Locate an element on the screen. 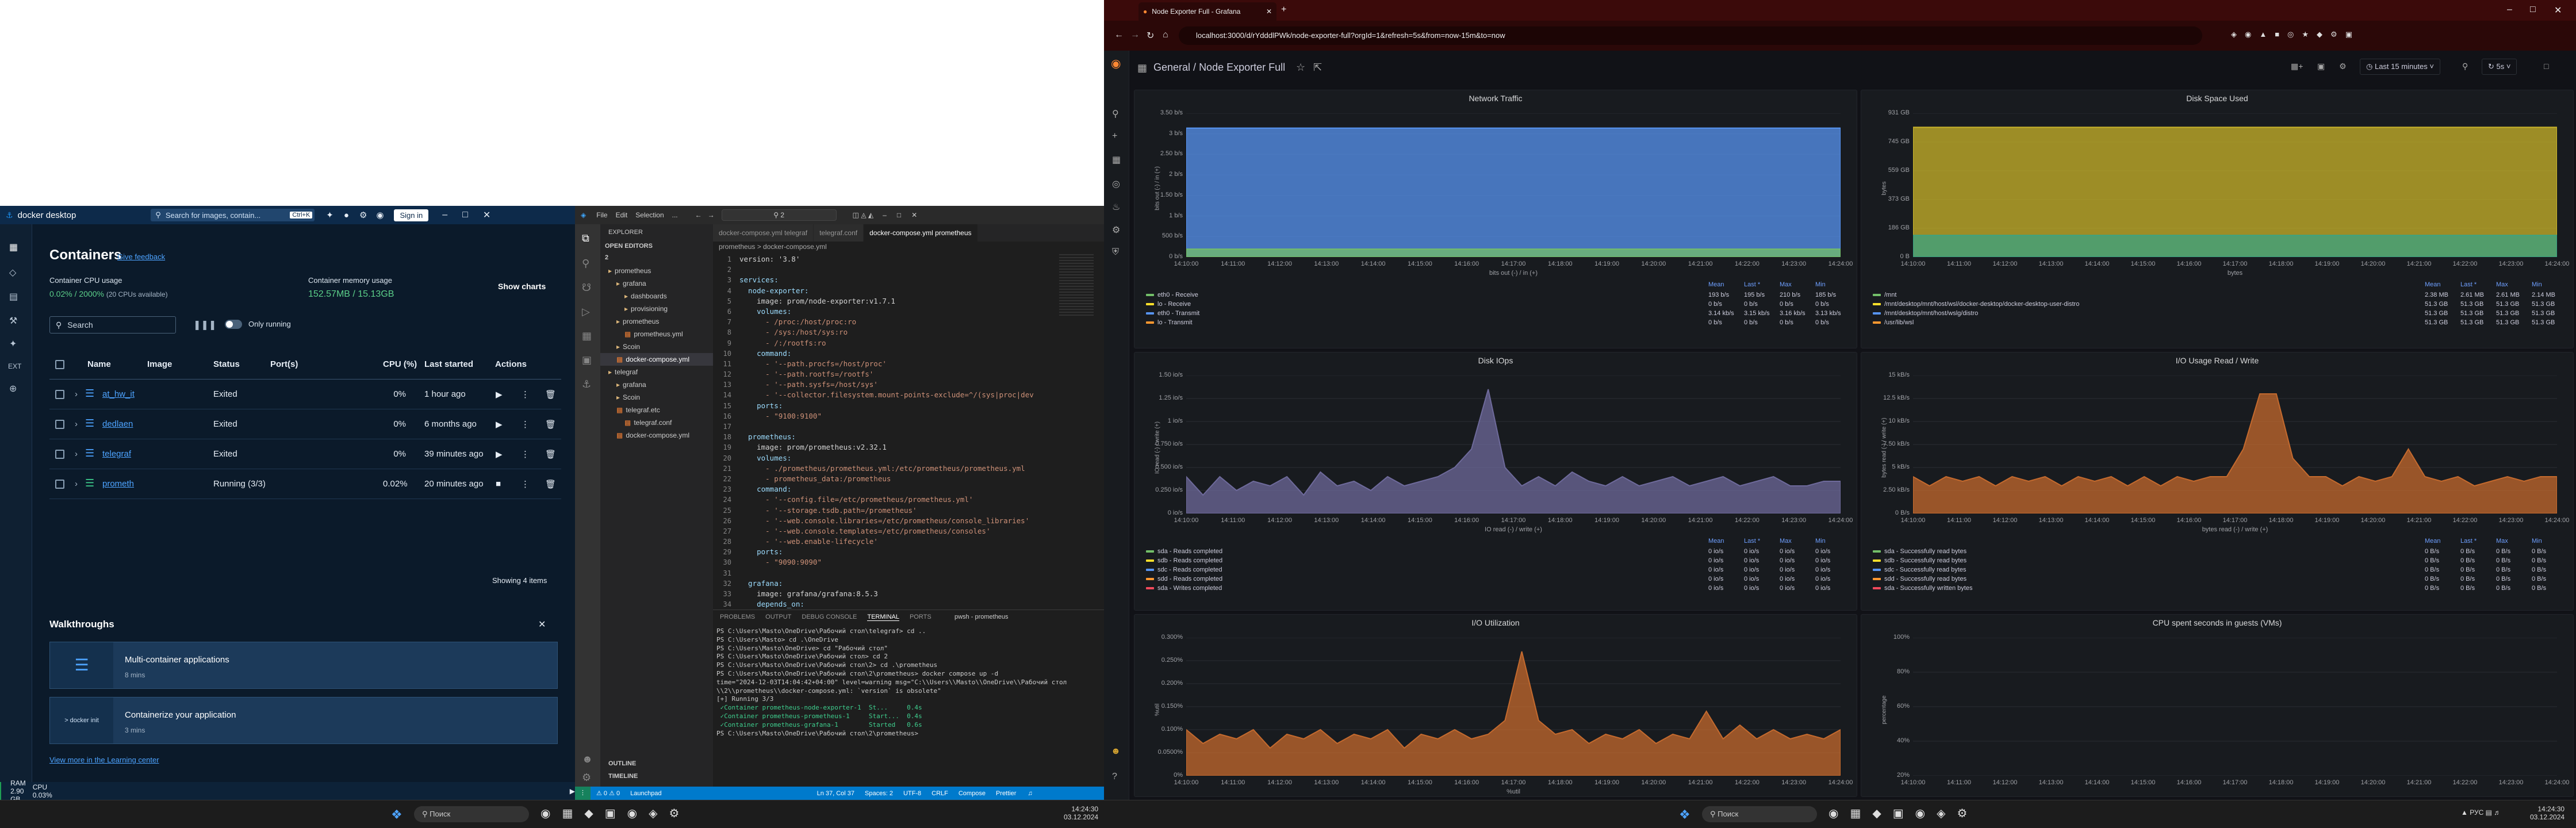 The image size is (2576, 828). play-icon: ▶ is located at coordinates (499, 394).